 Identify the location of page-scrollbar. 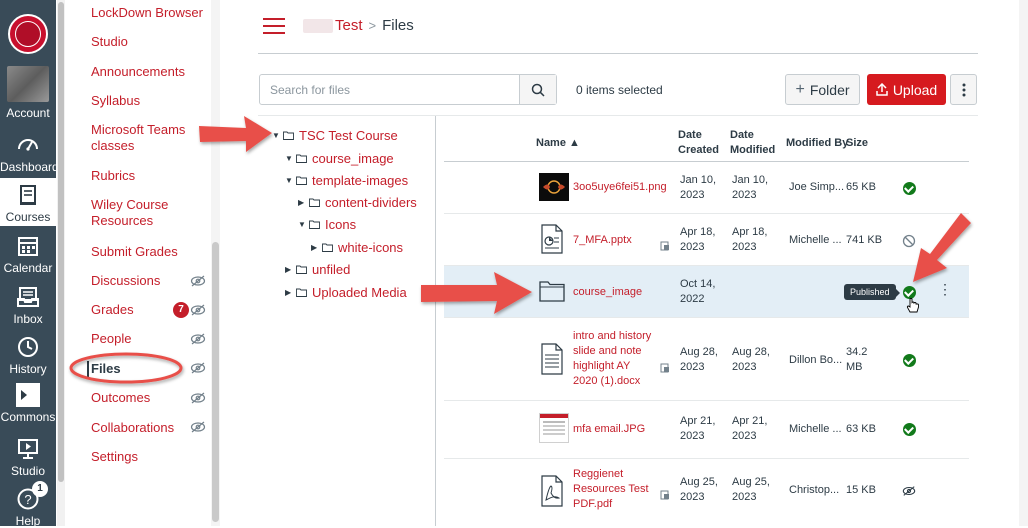
(1023, 263).